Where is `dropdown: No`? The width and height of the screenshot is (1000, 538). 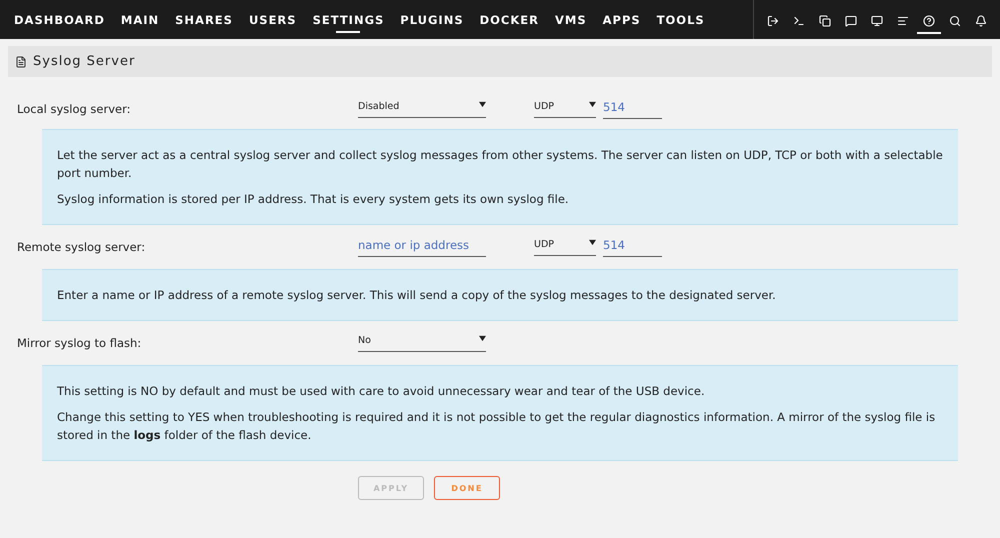 dropdown: No is located at coordinates (422, 343).